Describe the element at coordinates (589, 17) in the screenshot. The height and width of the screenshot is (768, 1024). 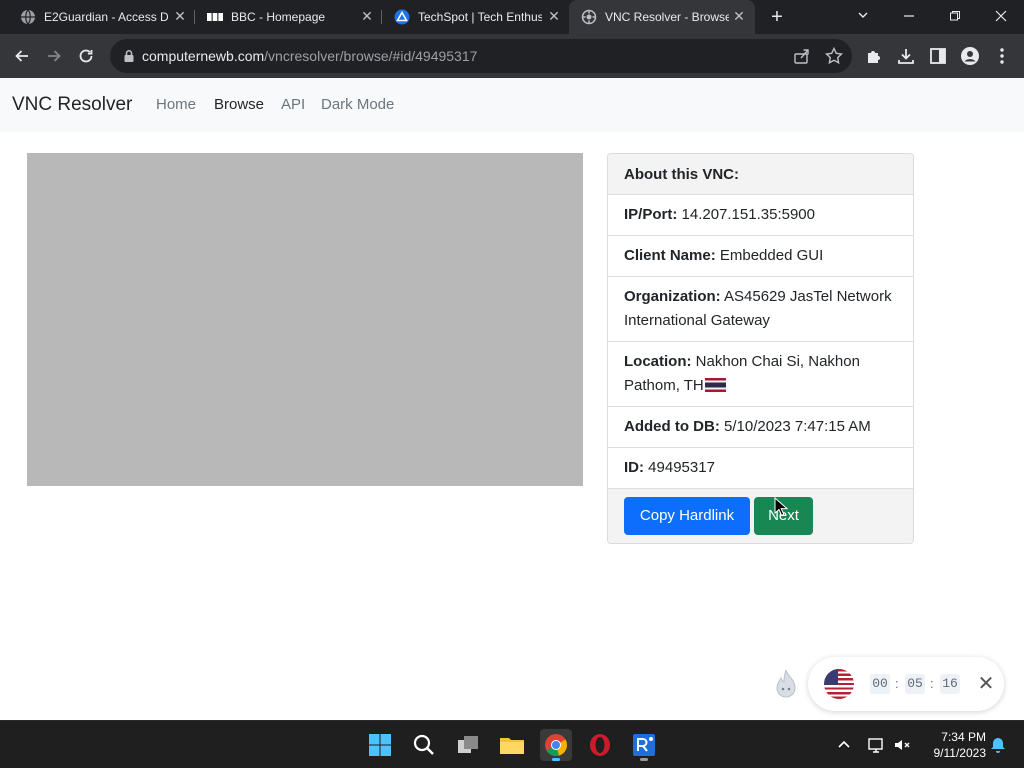
I see `vnc-resolver-icon` at that location.